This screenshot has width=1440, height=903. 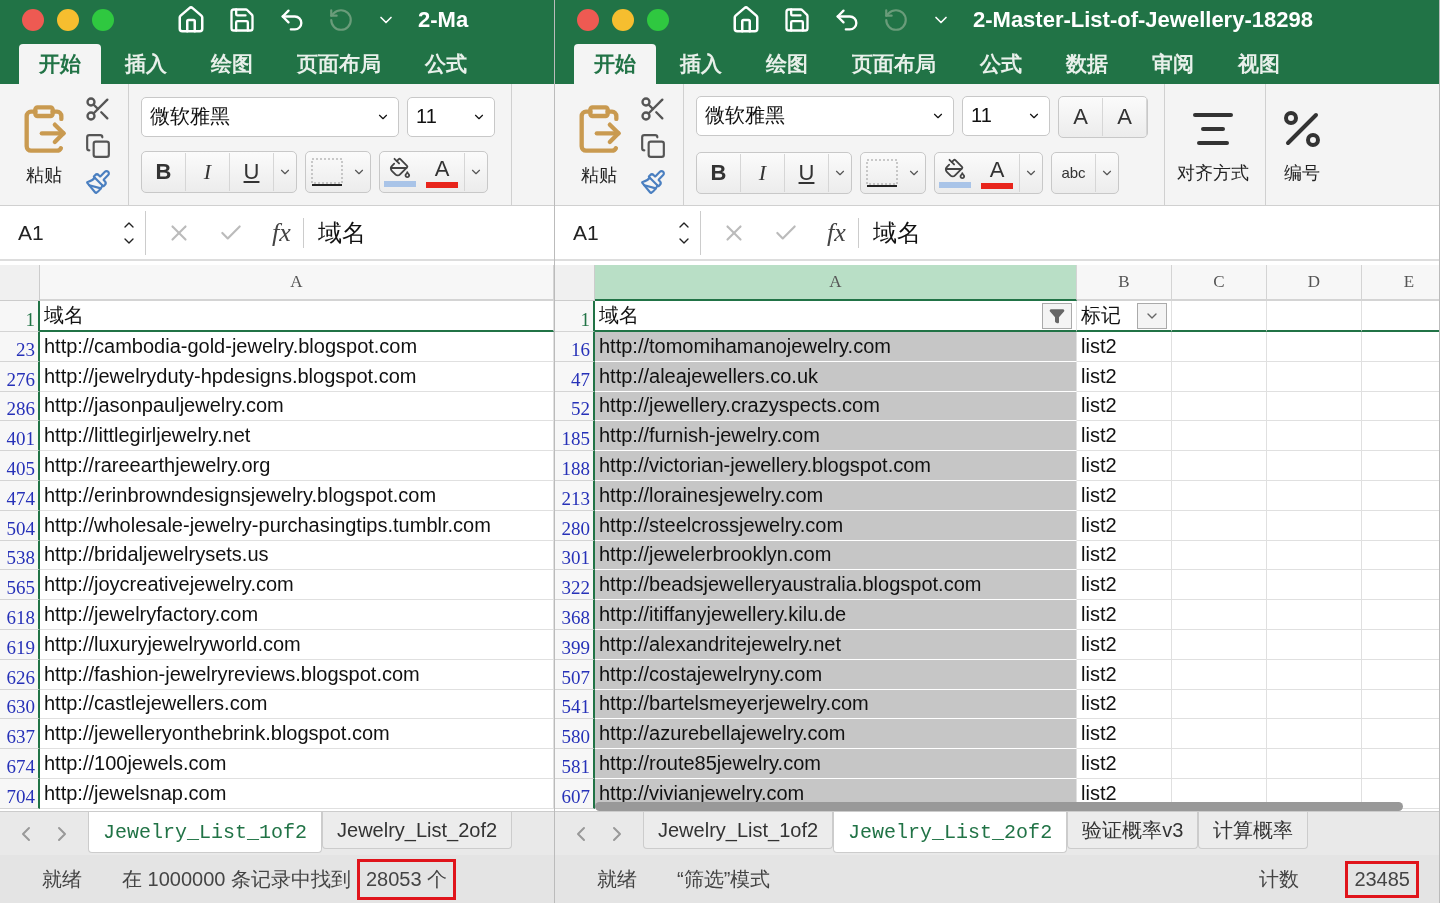 What do you see at coordinates (20, 674) in the screenshot?
I see `row-header: 626` at bounding box center [20, 674].